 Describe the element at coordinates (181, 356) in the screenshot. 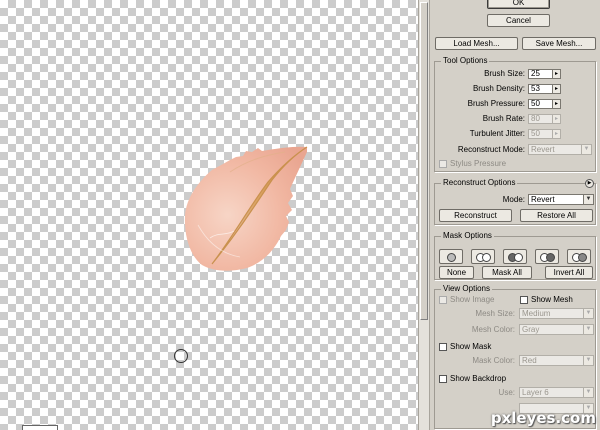

I see `brush-cursor-icon` at that location.